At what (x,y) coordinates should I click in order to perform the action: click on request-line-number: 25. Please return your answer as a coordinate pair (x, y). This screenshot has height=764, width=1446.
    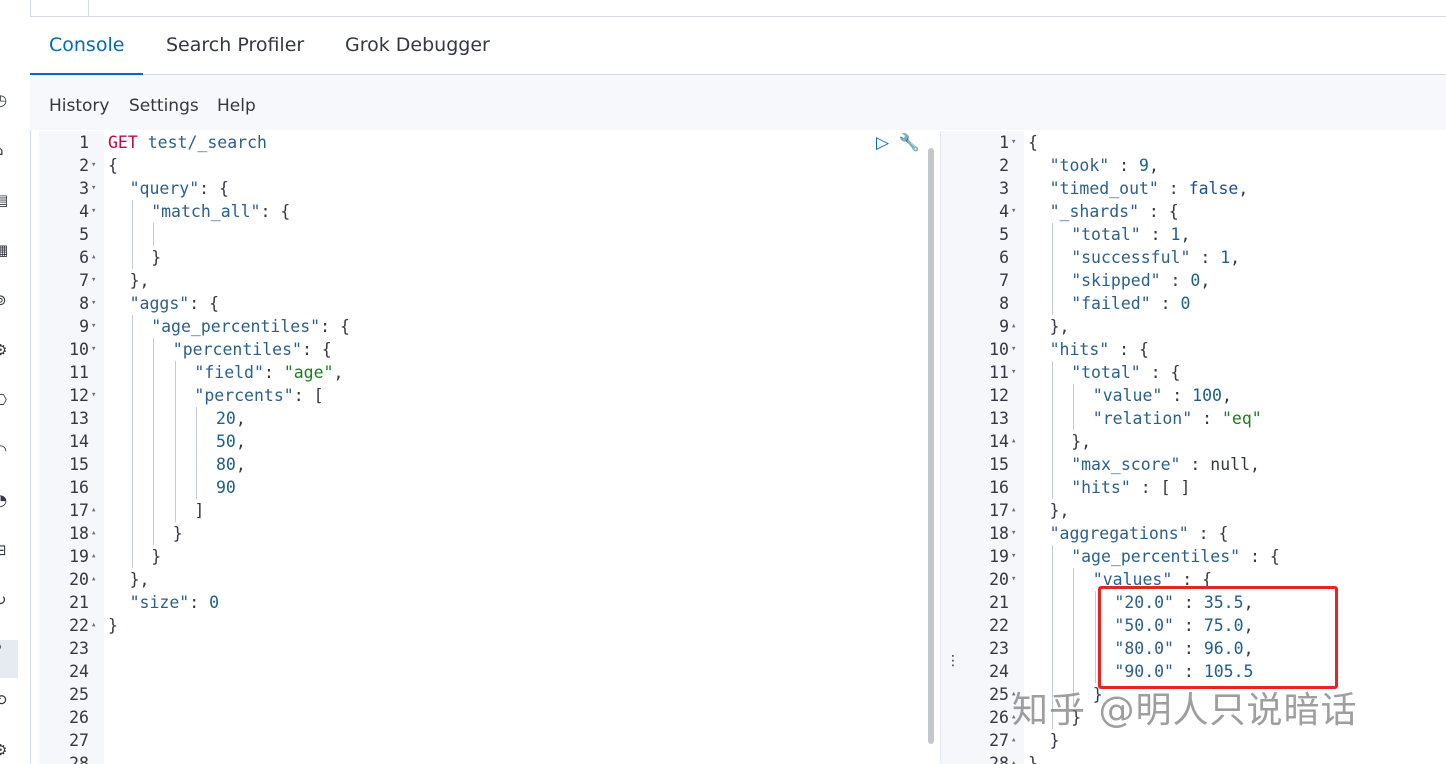
    Looking at the image, I should click on (79, 694).